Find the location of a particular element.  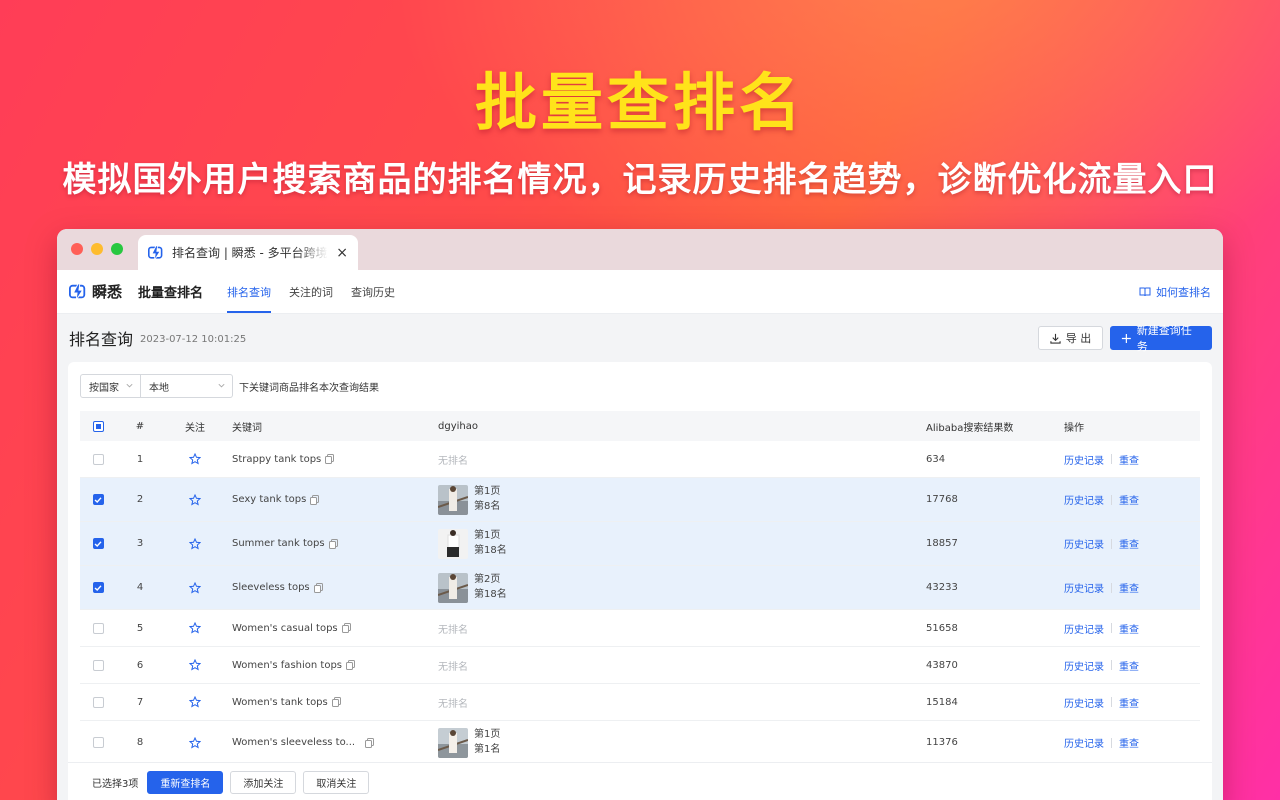

rank-position: 第18名 is located at coordinates (490, 594).